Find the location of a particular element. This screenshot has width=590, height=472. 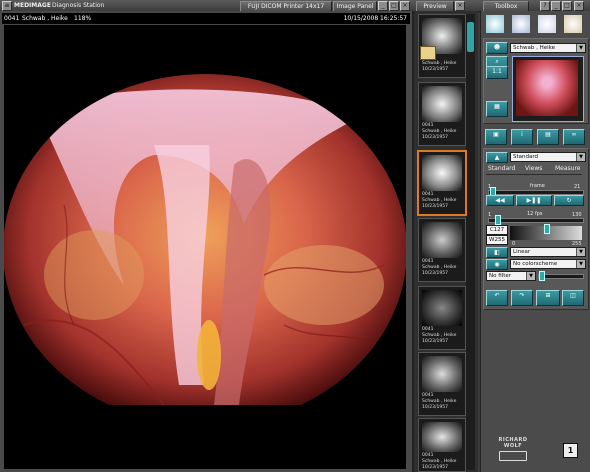

thumbnail-6: 0041 Schwab , Heike 10/23/1957 is located at coordinates (442, 384).